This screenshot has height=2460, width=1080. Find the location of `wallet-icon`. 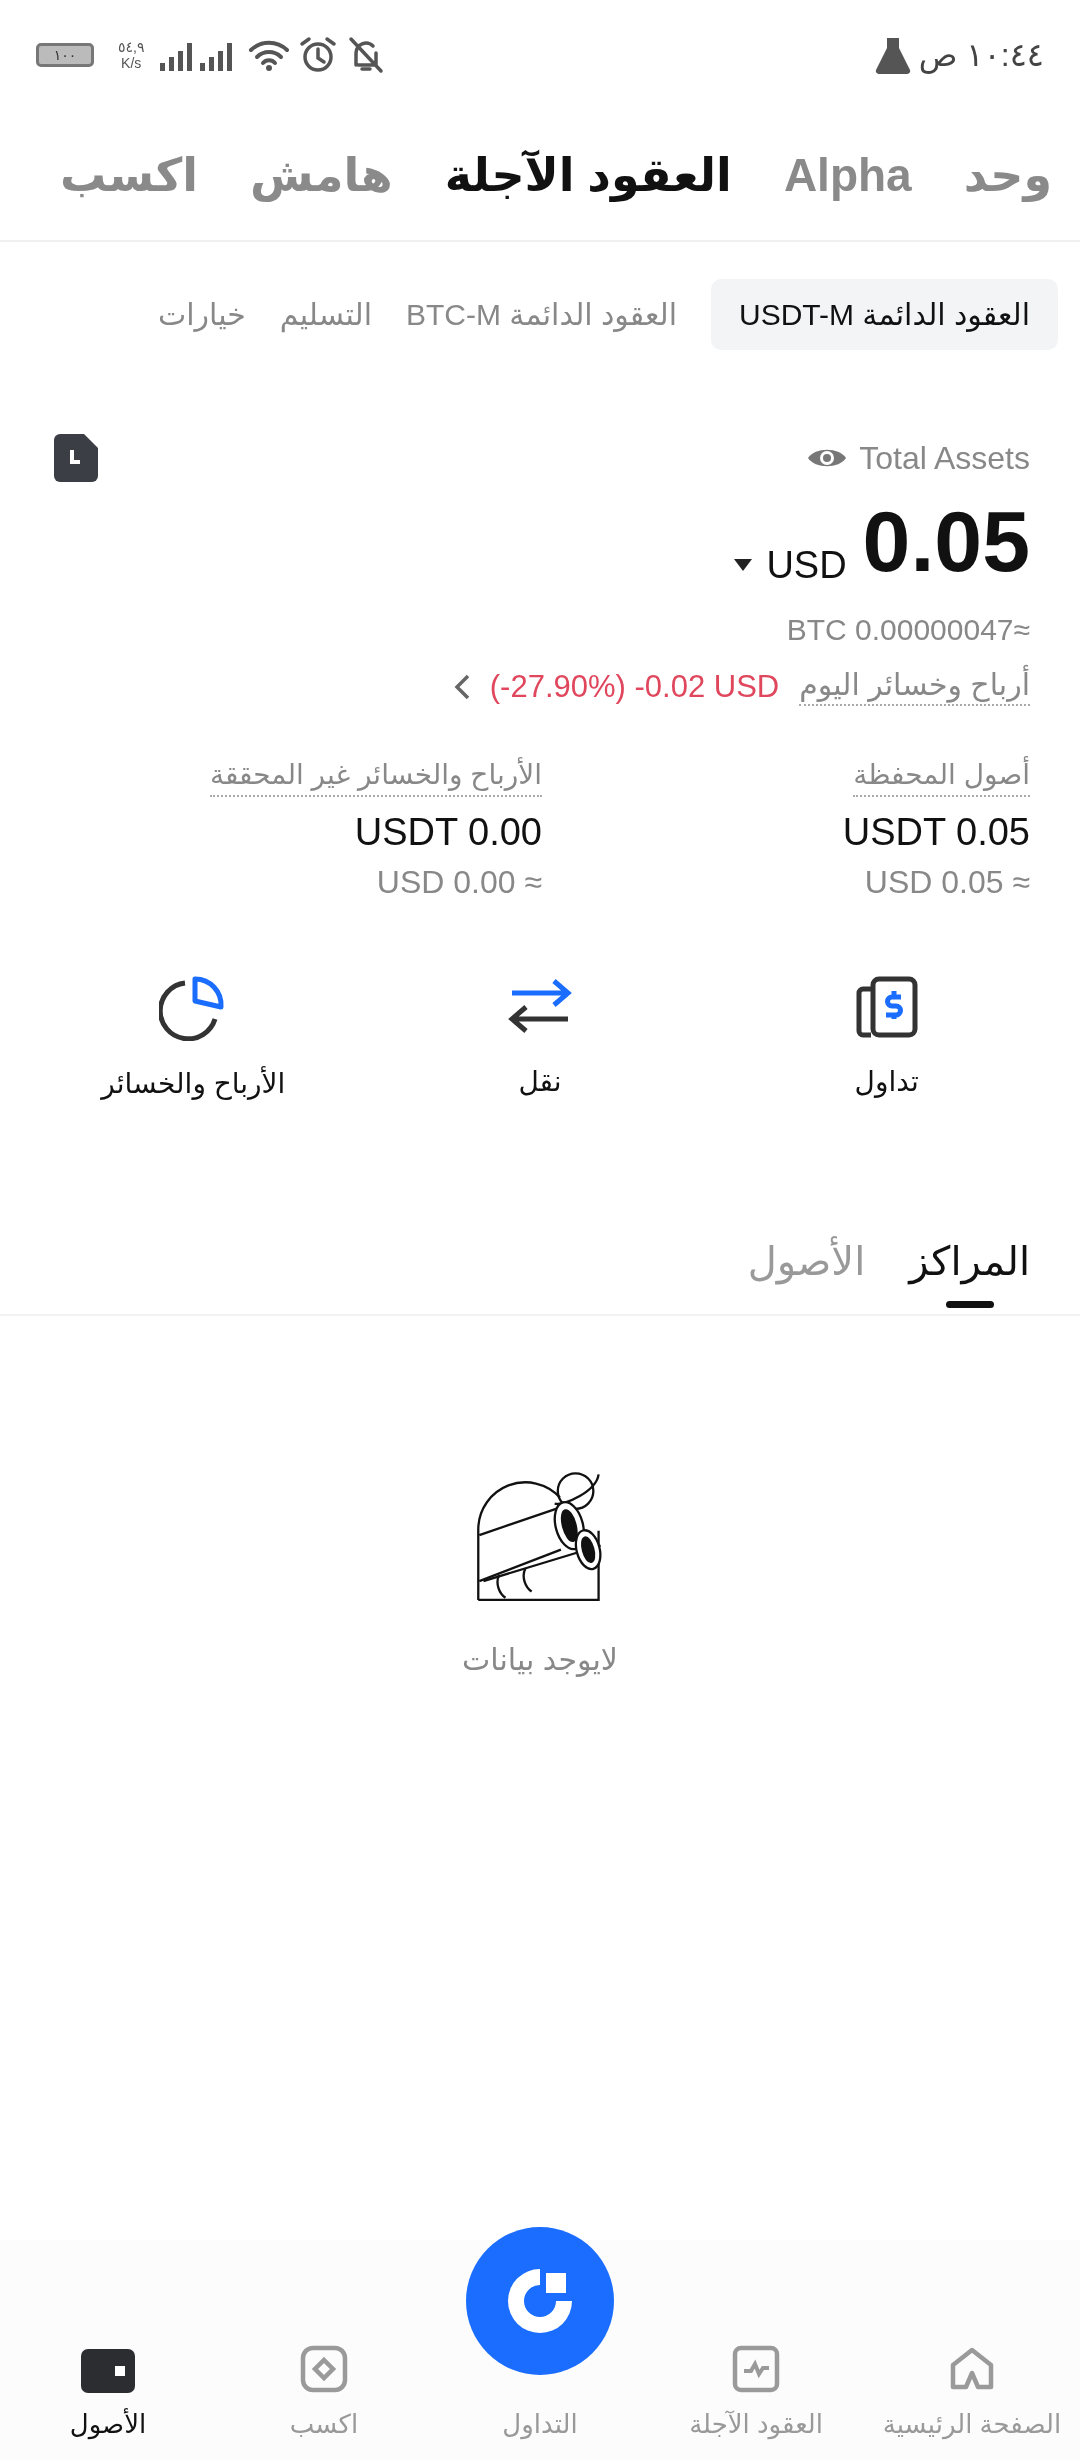

wallet-icon is located at coordinates (108, 2371).